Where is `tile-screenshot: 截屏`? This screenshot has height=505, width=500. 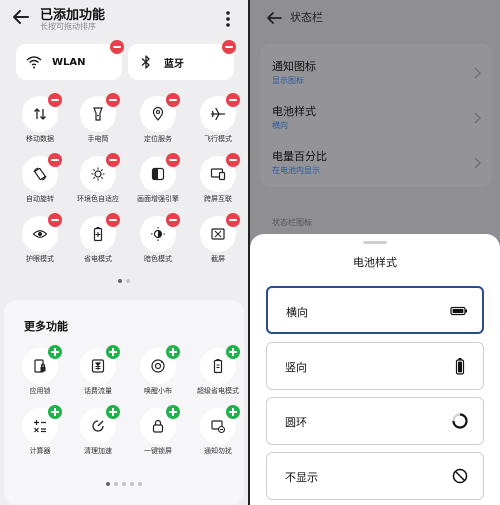 tile-screenshot: 截屏 is located at coordinates (221, 244).